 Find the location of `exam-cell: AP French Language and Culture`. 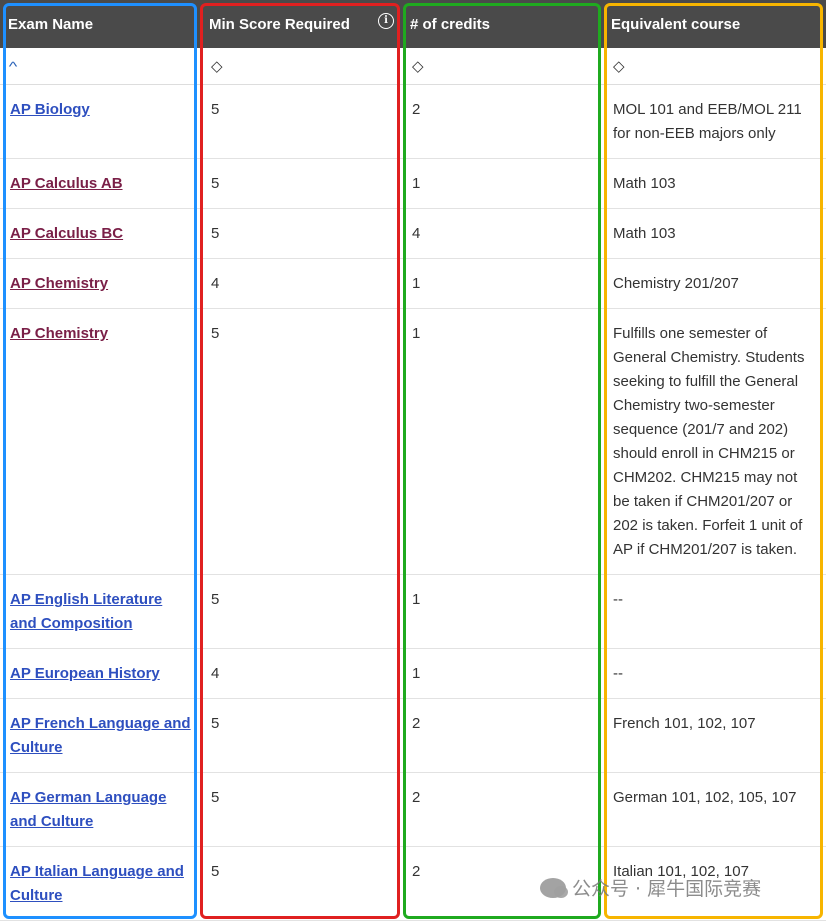

exam-cell: AP French Language and Culture is located at coordinates (100, 735).